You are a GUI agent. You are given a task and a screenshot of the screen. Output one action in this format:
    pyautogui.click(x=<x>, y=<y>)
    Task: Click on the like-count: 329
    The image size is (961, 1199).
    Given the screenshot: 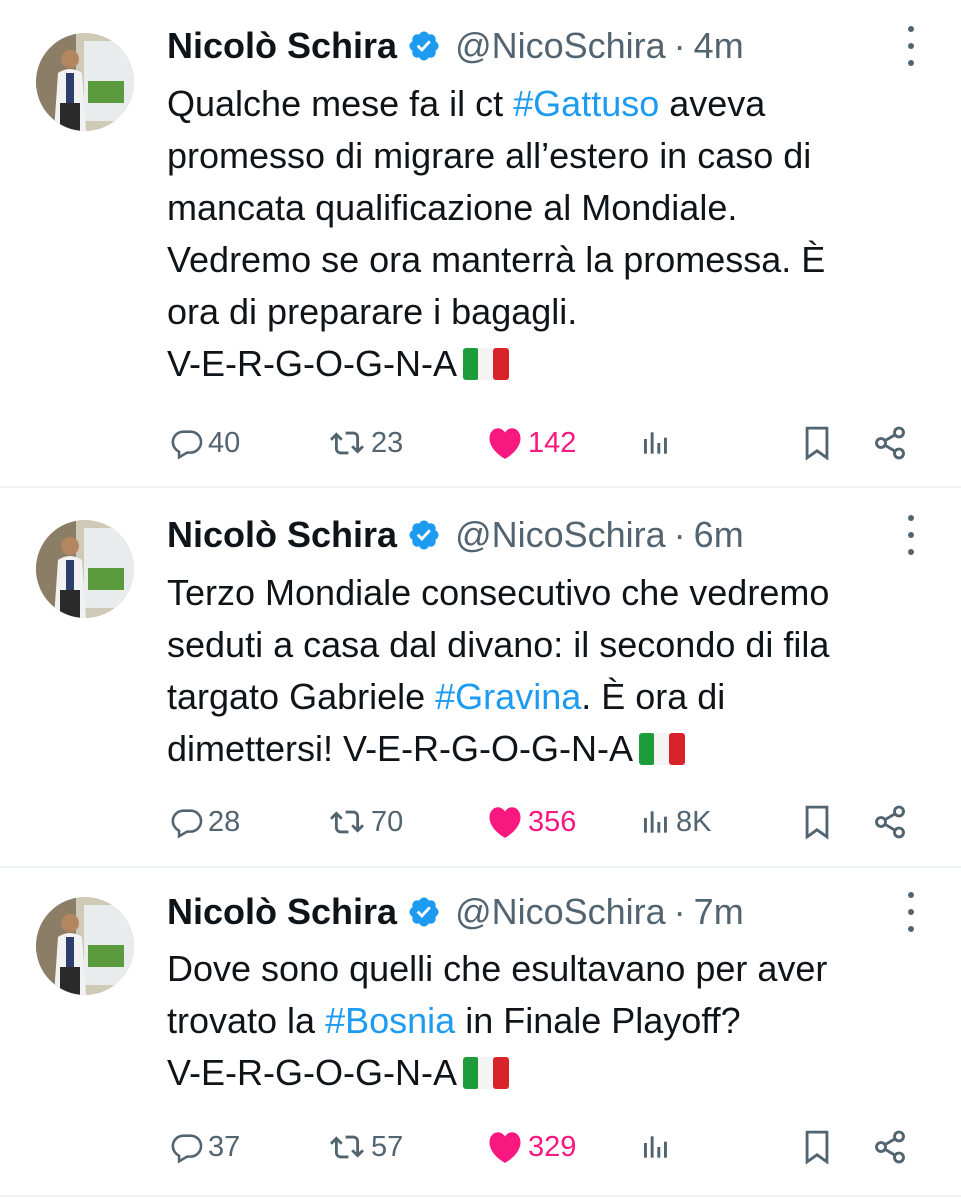 What is the action you would take?
    pyautogui.click(x=552, y=1146)
    